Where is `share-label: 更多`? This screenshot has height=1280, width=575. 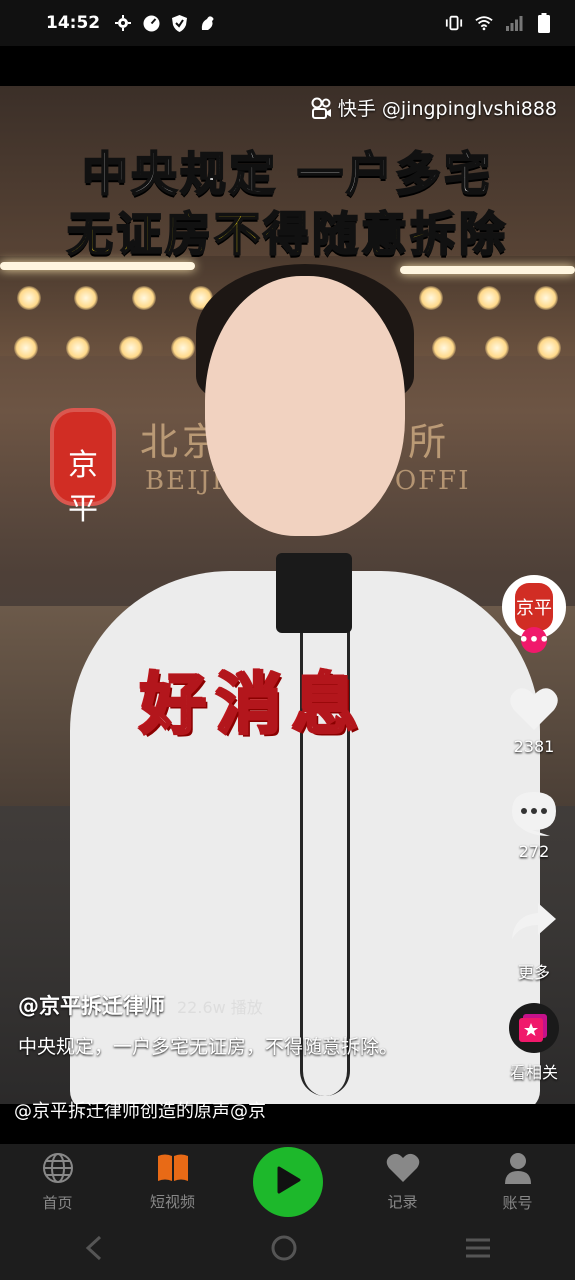
share-label: 更多 is located at coordinates (533, 972).